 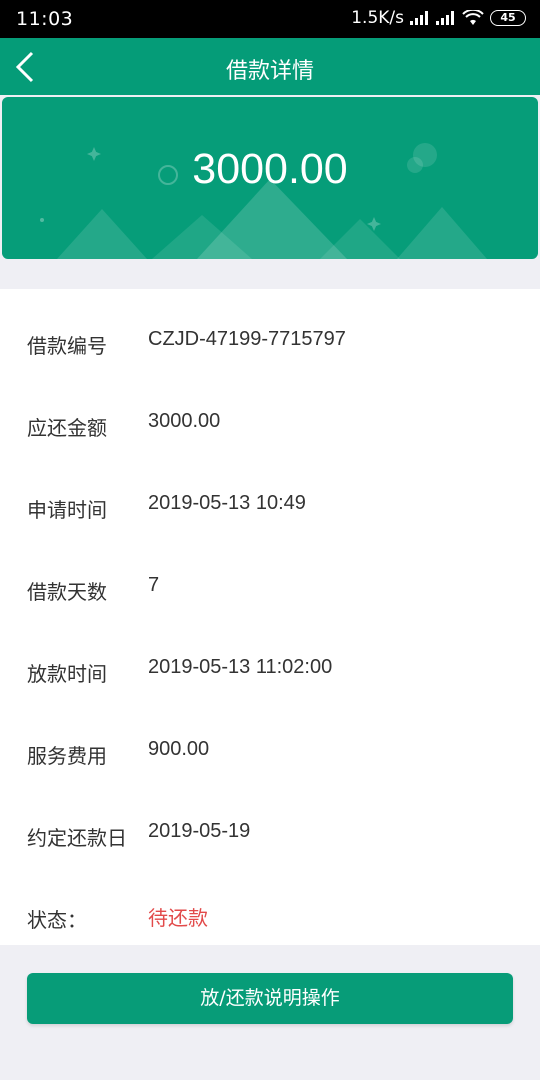 I want to click on loan-amount: 3000.00, so click(x=270, y=169).